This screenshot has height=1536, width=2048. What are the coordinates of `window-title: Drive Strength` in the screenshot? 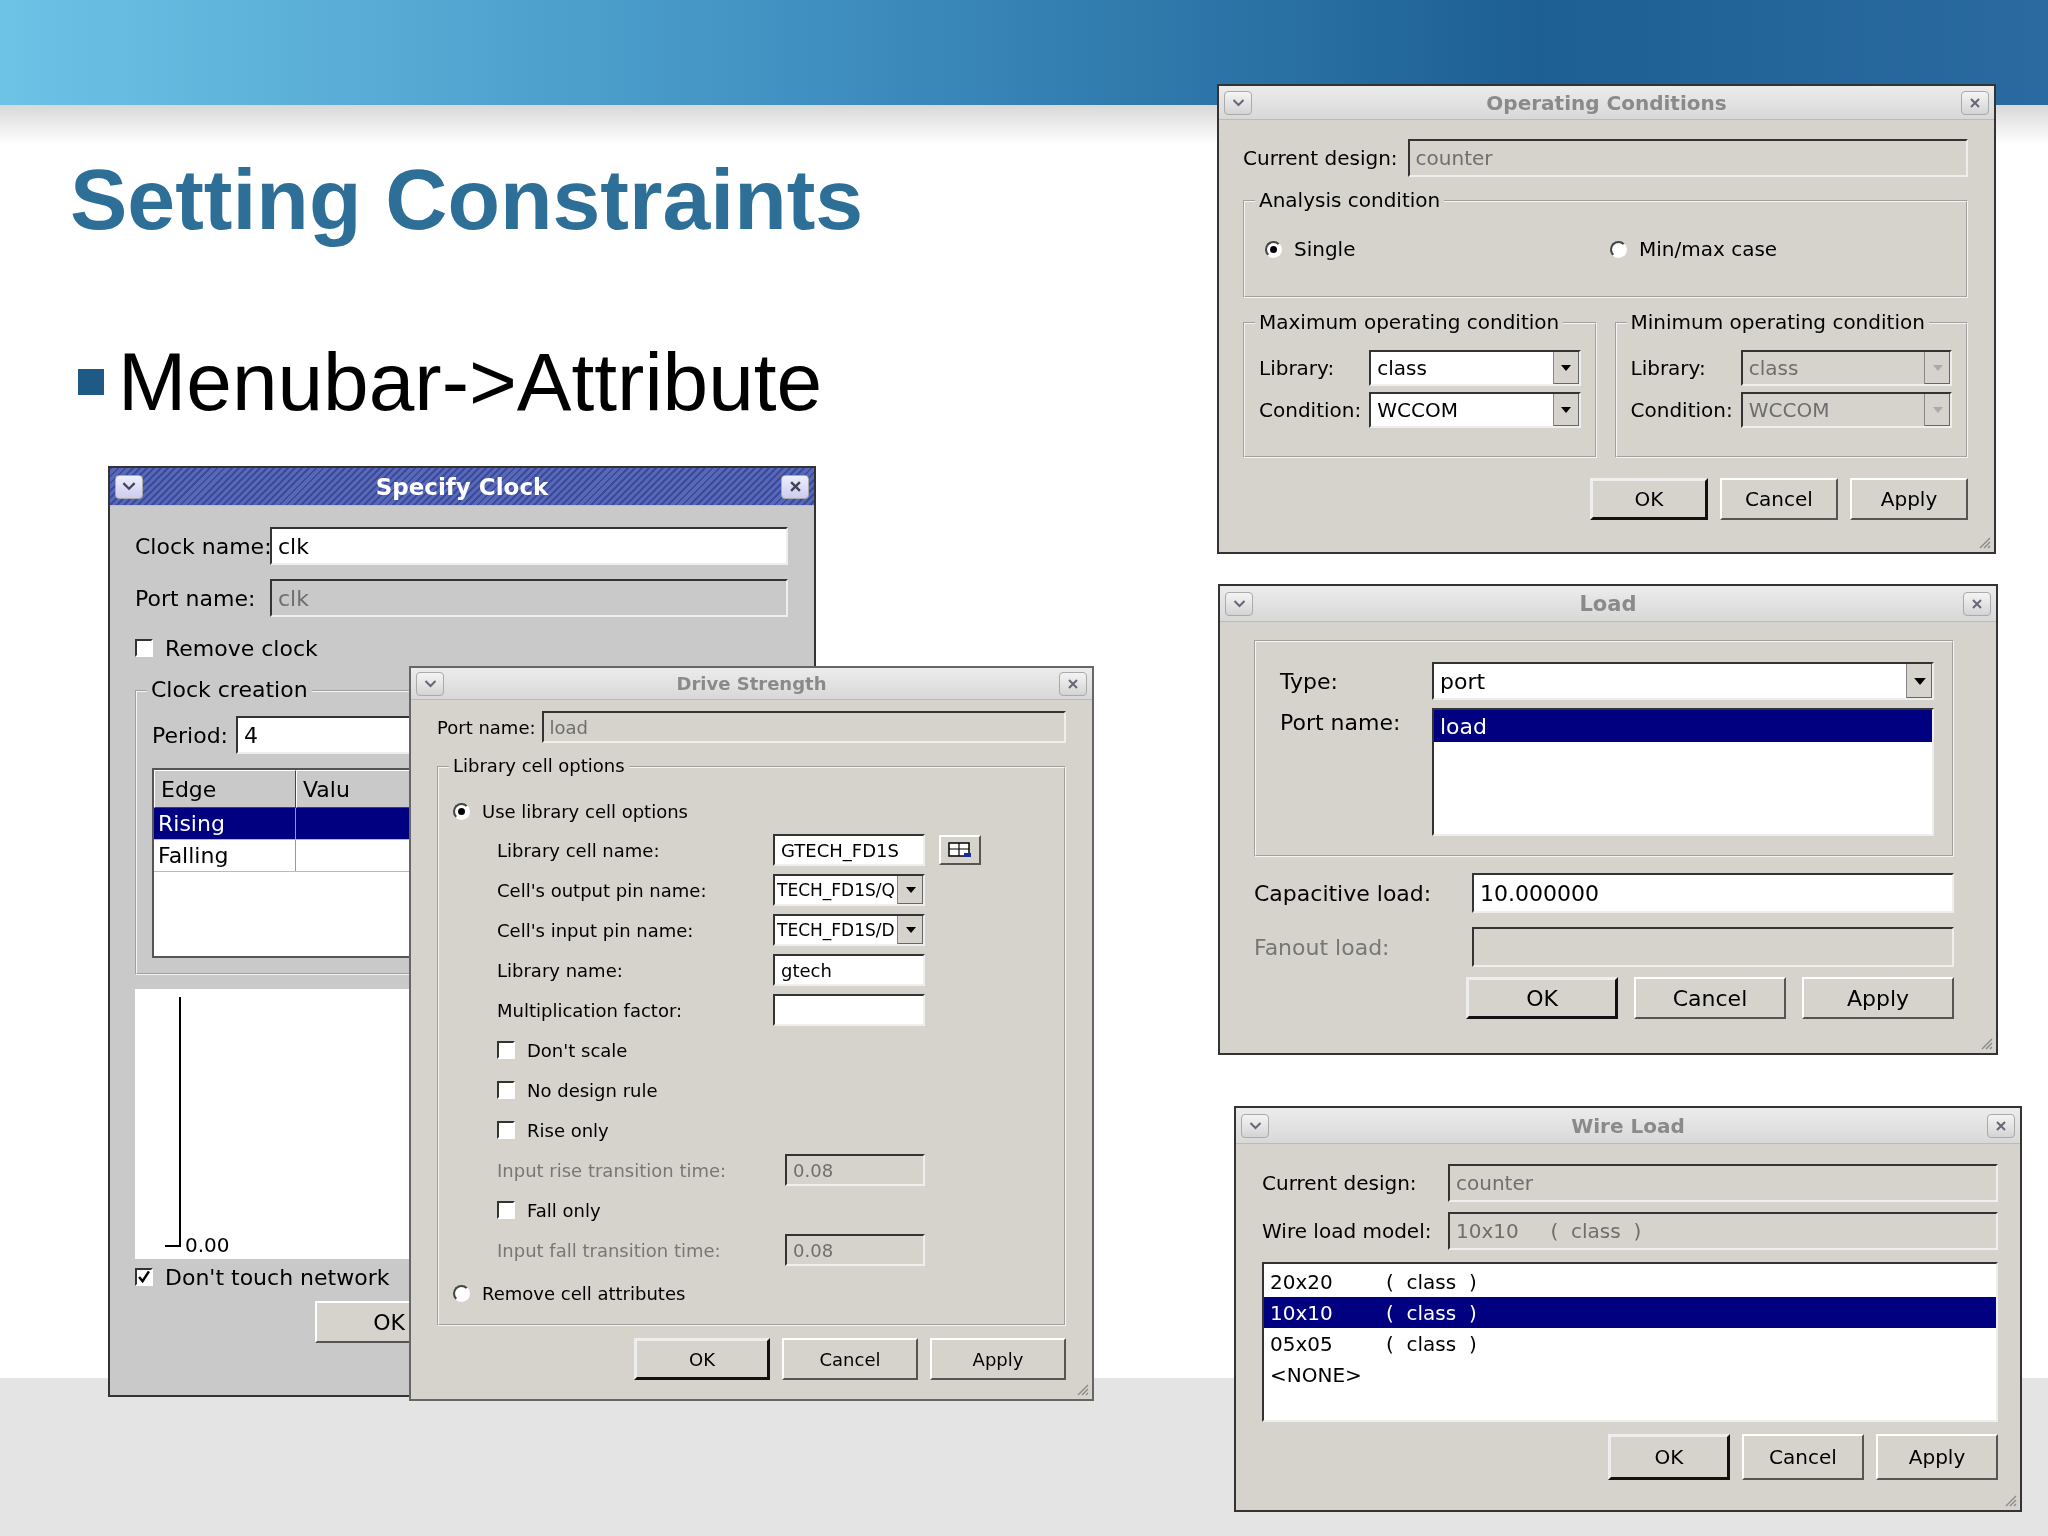 It's located at (751, 683).